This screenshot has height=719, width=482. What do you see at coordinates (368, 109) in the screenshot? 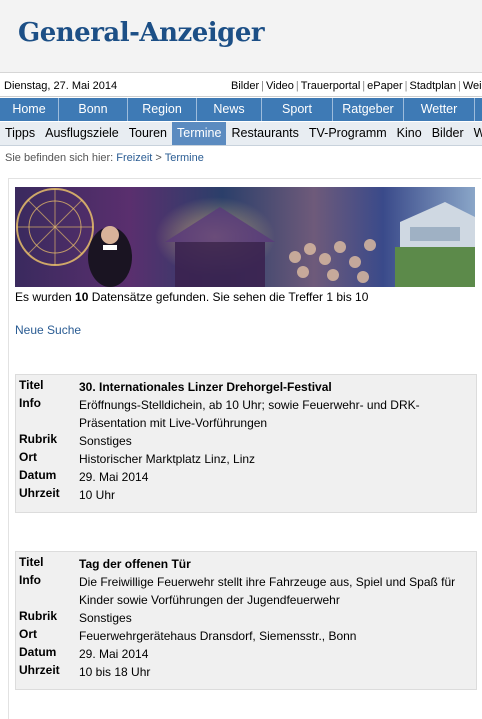
I see `nav-ratgeber: Ratgeber` at bounding box center [368, 109].